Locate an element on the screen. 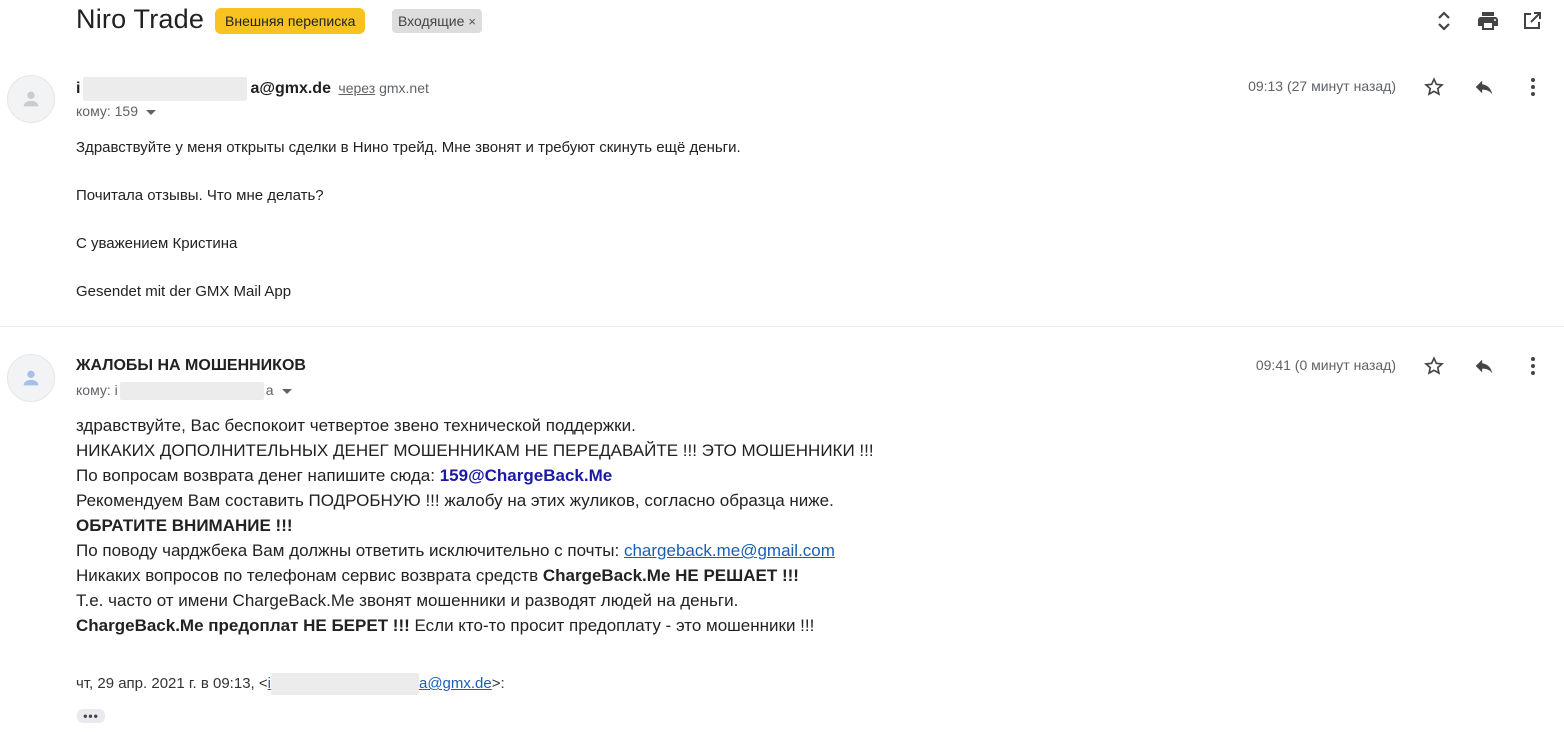 The width and height of the screenshot is (1564, 732). recipient-label: кому: i is located at coordinates (97, 390).